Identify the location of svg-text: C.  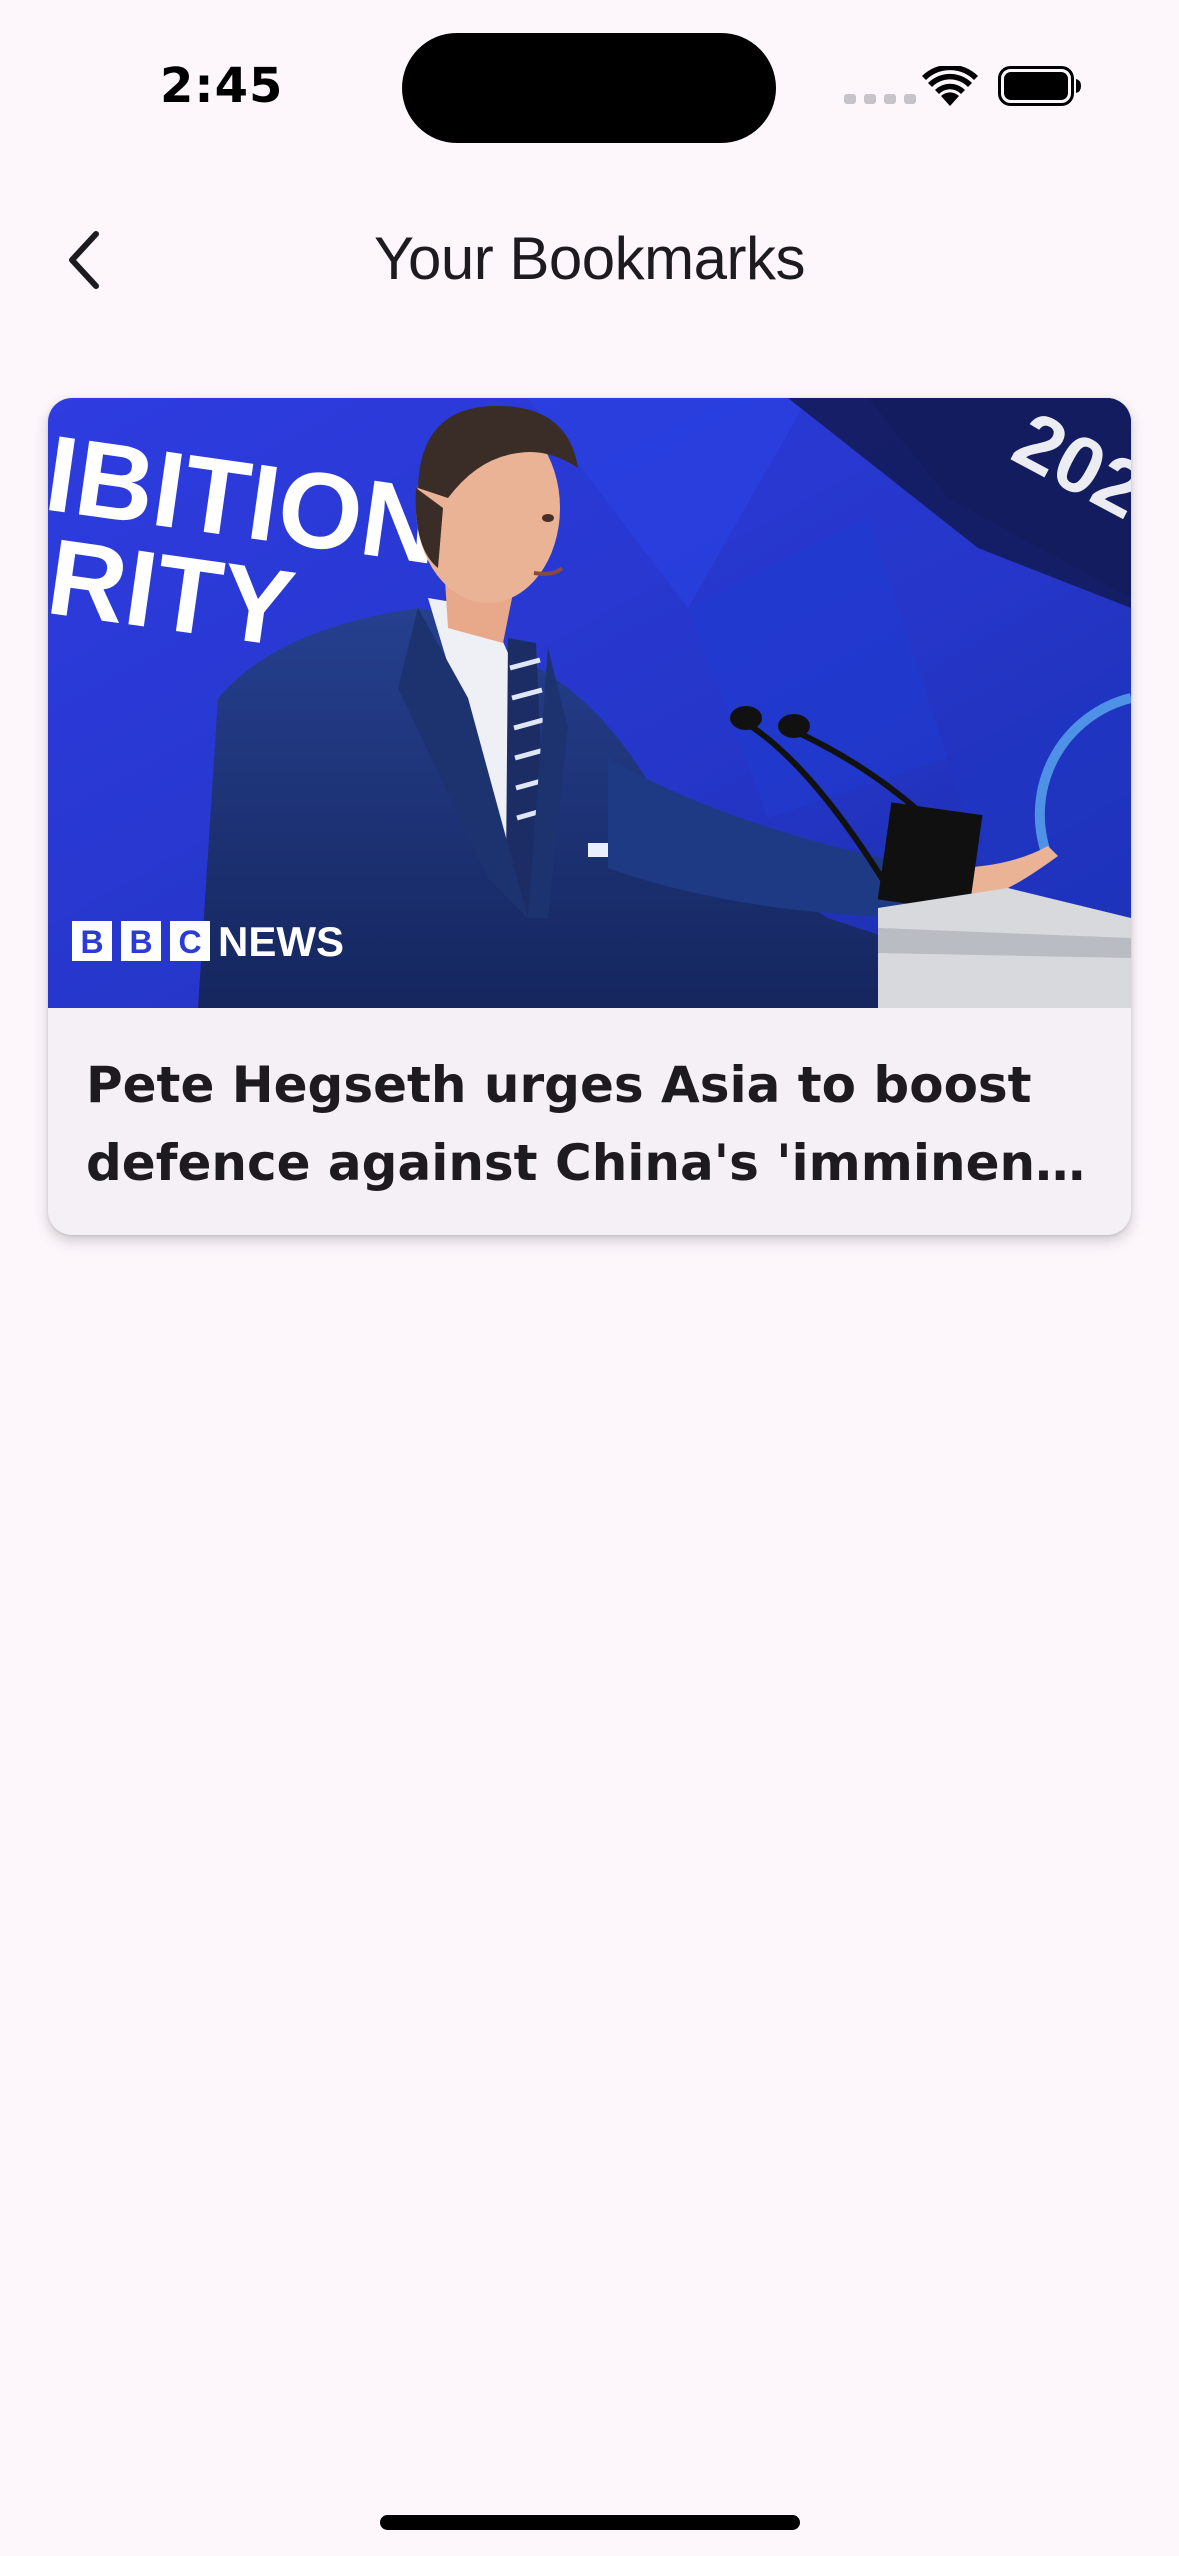
(189, 942).